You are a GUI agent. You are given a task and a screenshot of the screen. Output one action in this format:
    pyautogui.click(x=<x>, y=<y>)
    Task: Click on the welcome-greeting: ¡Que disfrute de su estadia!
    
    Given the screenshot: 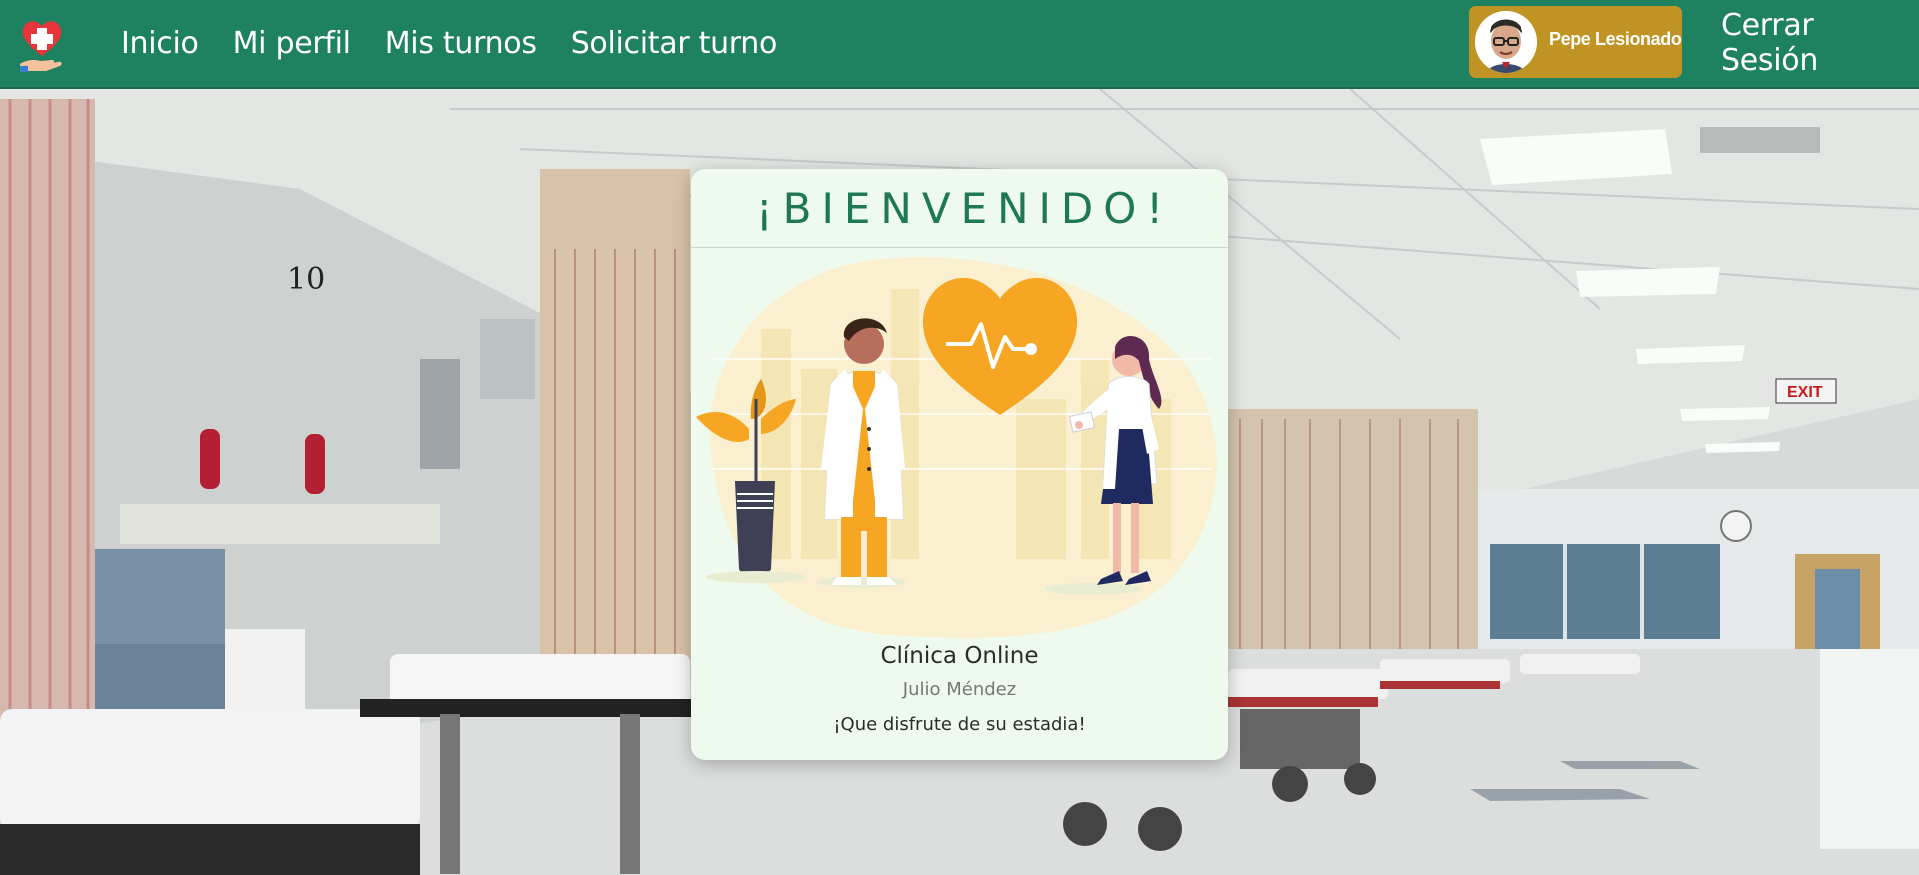 What is the action you would take?
    pyautogui.click(x=959, y=724)
    